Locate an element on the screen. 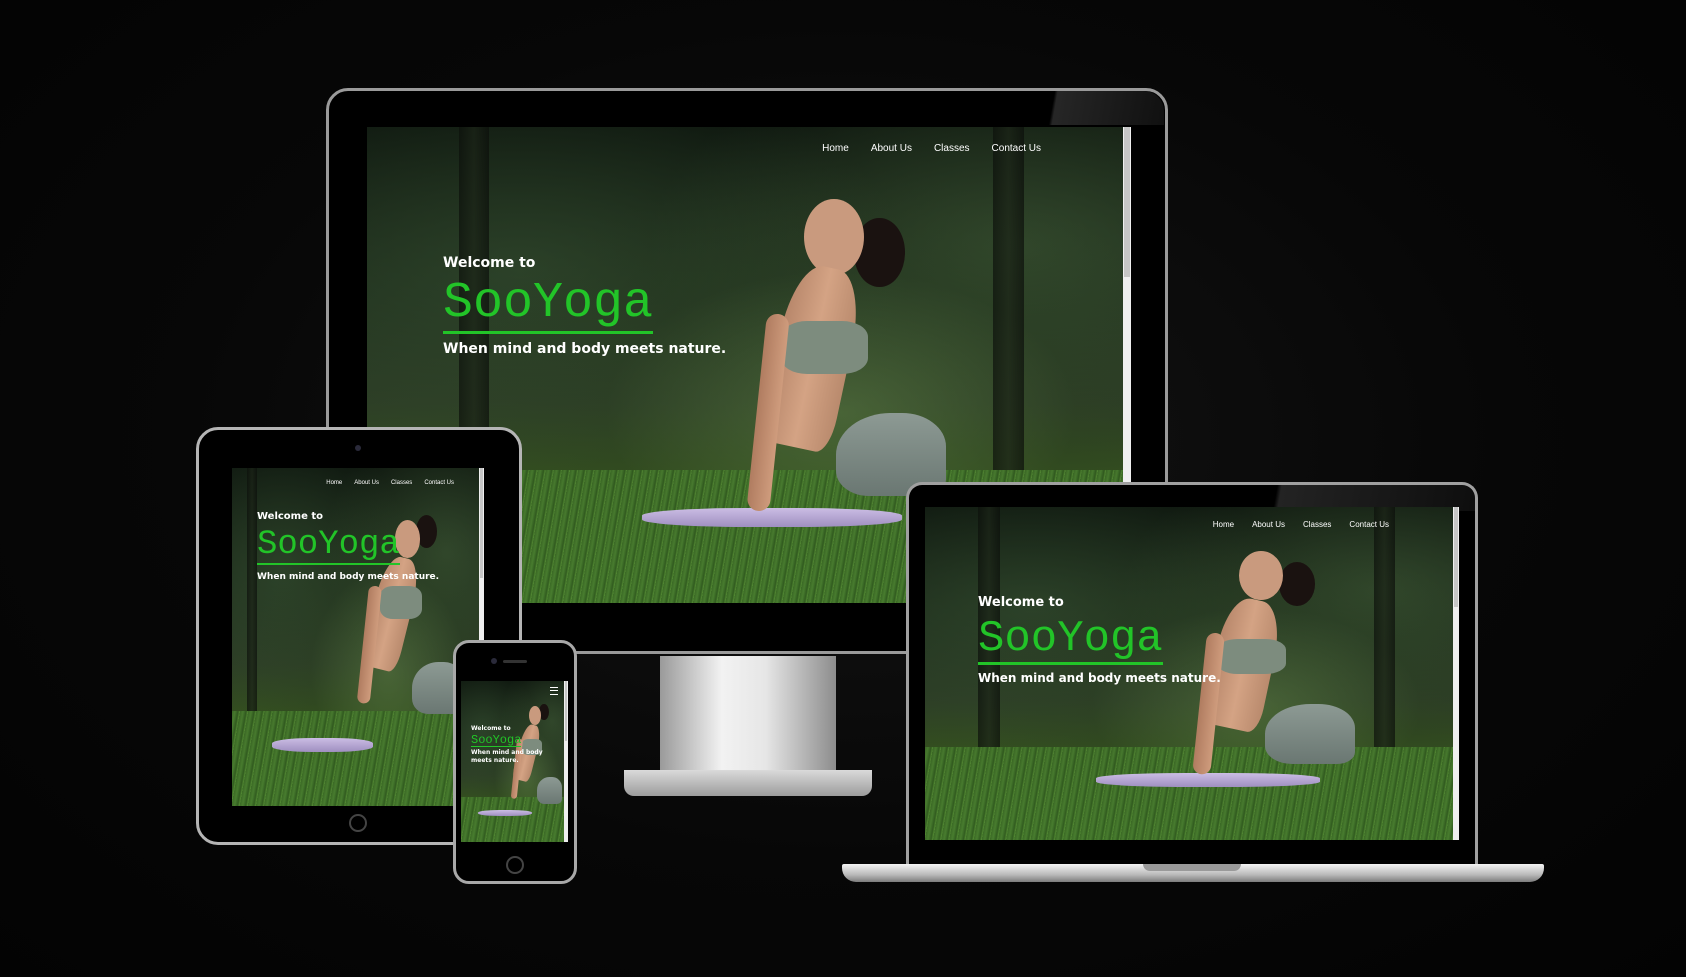  monitor-stand-neck is located at coordinates (748, 716).